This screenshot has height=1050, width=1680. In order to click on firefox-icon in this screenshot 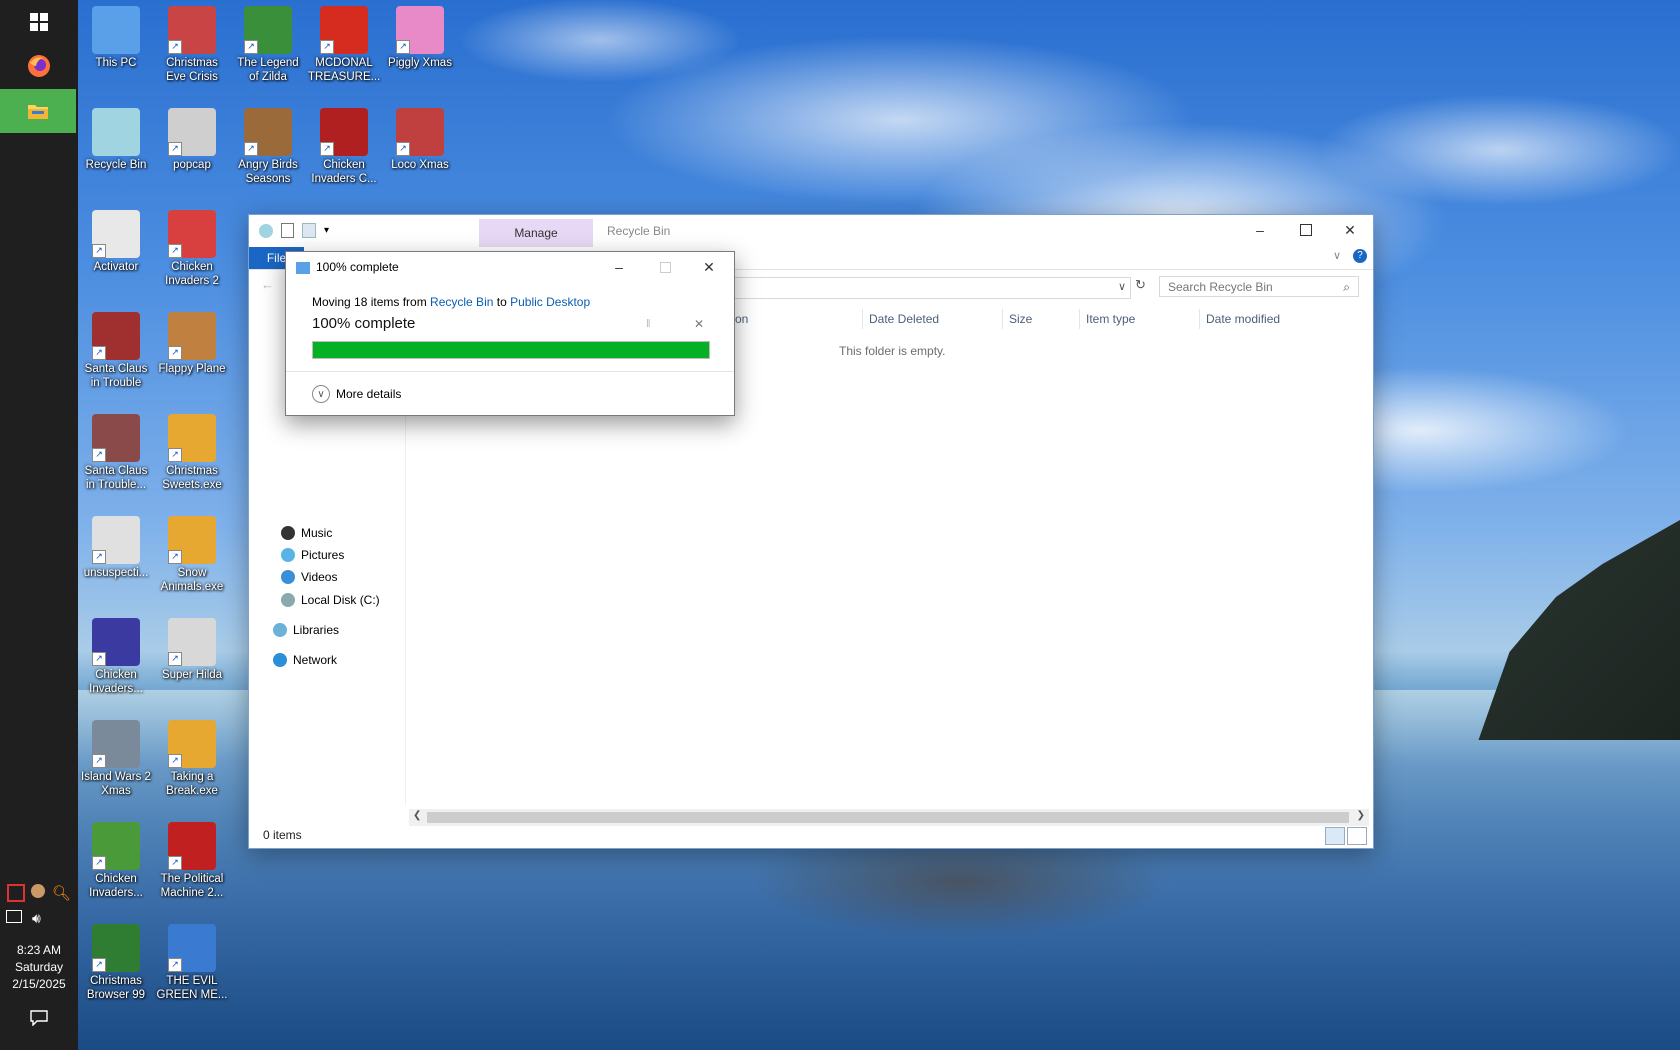, I will do `click(39, 66)`.